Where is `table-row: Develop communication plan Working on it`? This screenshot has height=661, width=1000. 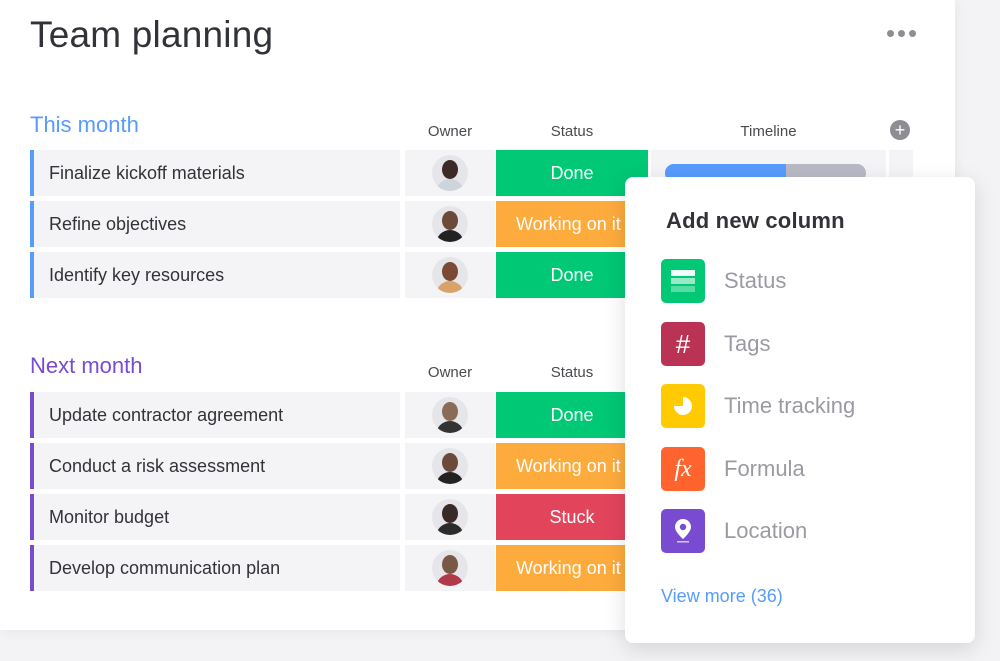
table-row: Develop communication plan Working on it is located at coordinates (339, 568).